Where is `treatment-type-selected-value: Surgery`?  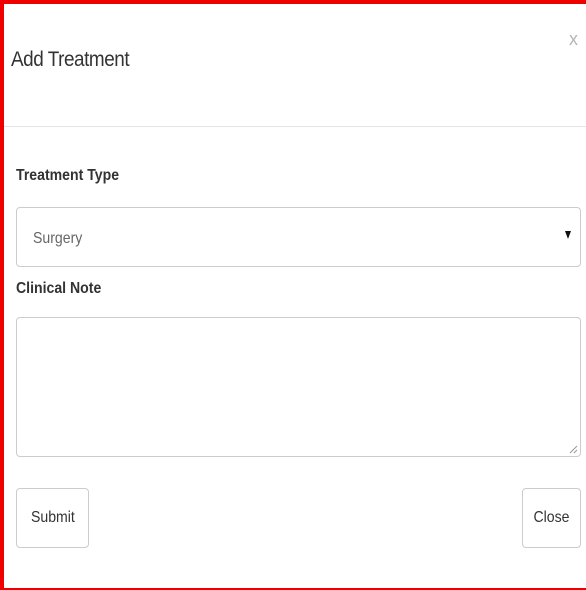
treatment-type-selected-value: Surgery is located at coordinates (58, 238).